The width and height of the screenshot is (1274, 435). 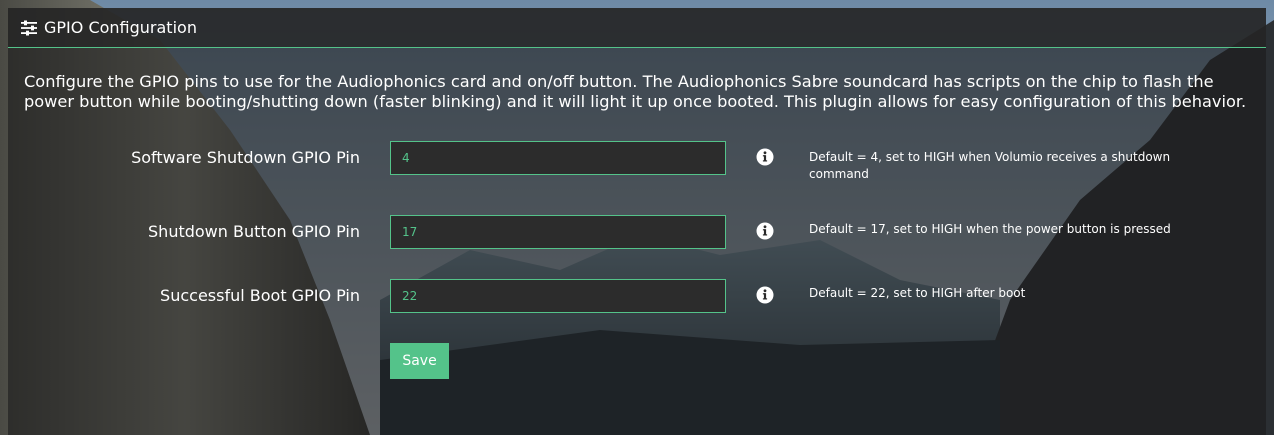 I want to click on save-button: Save, so click(x=419, y=361).